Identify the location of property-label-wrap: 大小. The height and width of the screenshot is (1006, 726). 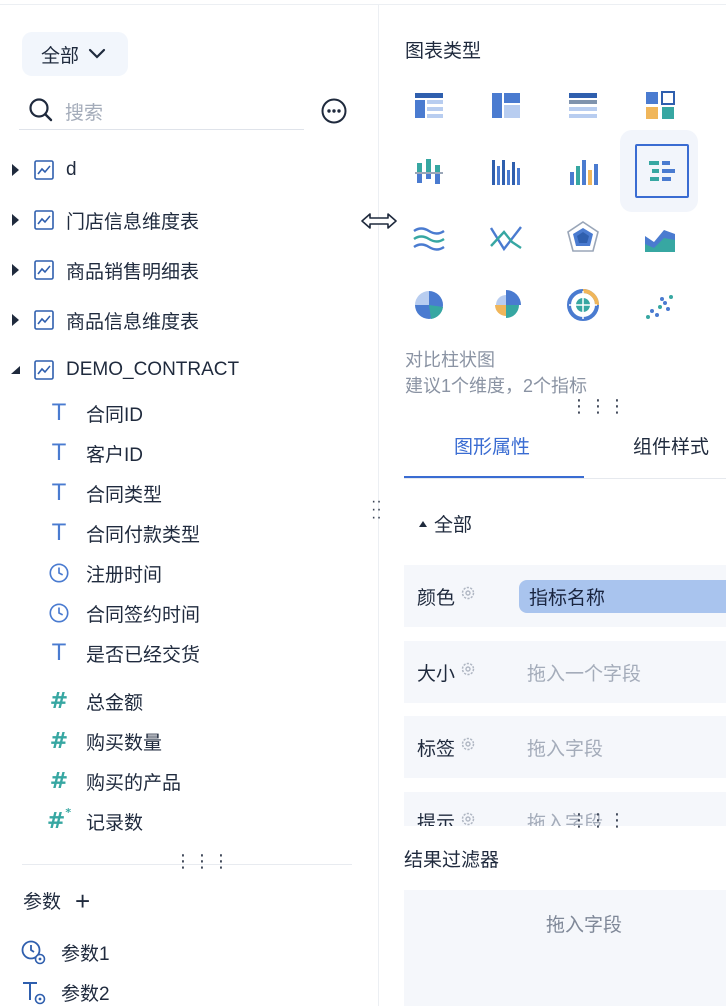
(467, 672).